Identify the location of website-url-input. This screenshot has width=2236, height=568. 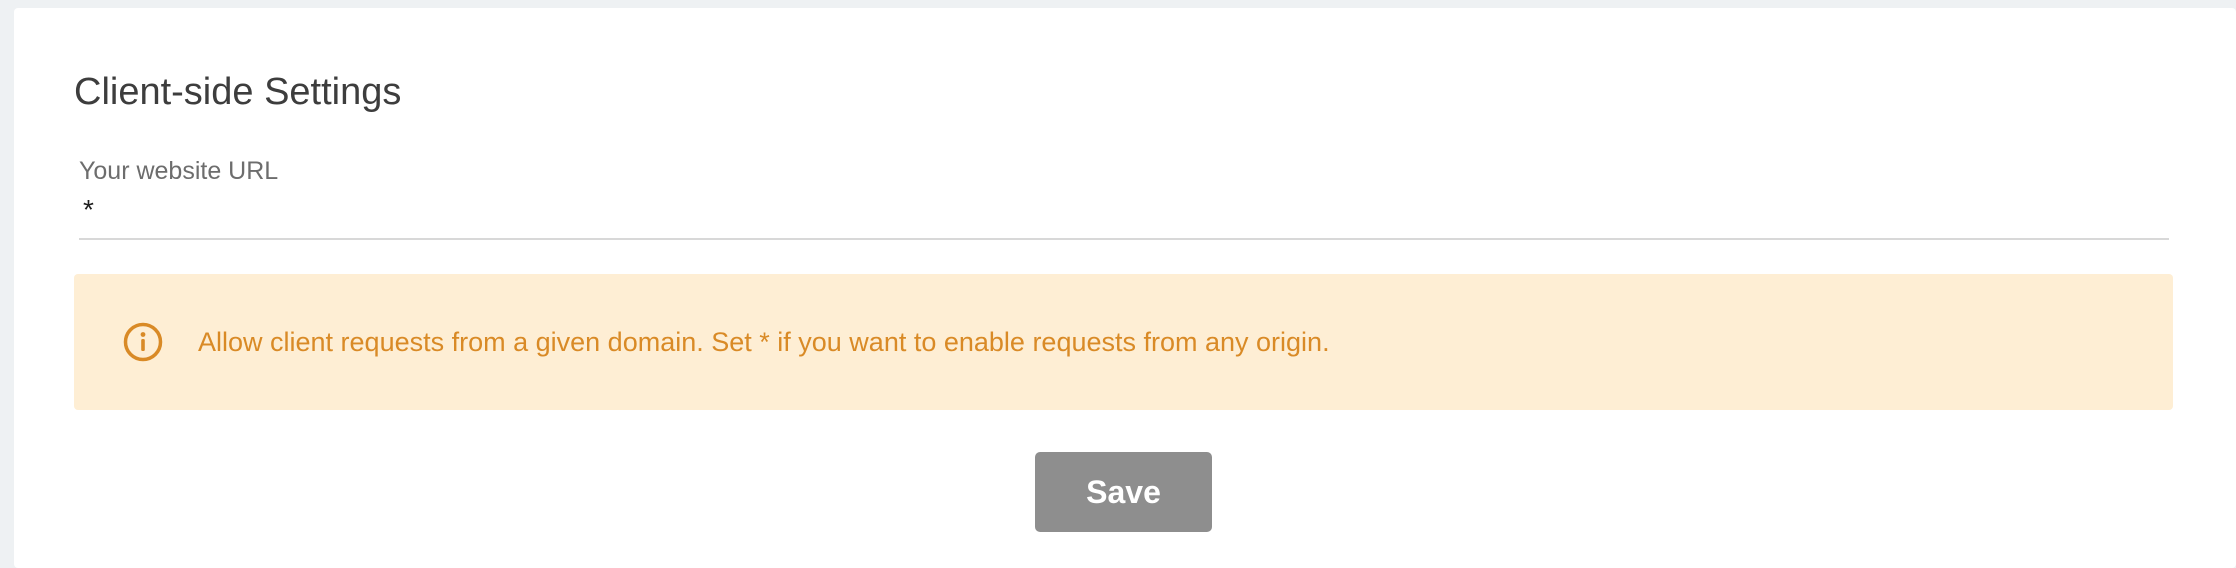
(1124, 217).